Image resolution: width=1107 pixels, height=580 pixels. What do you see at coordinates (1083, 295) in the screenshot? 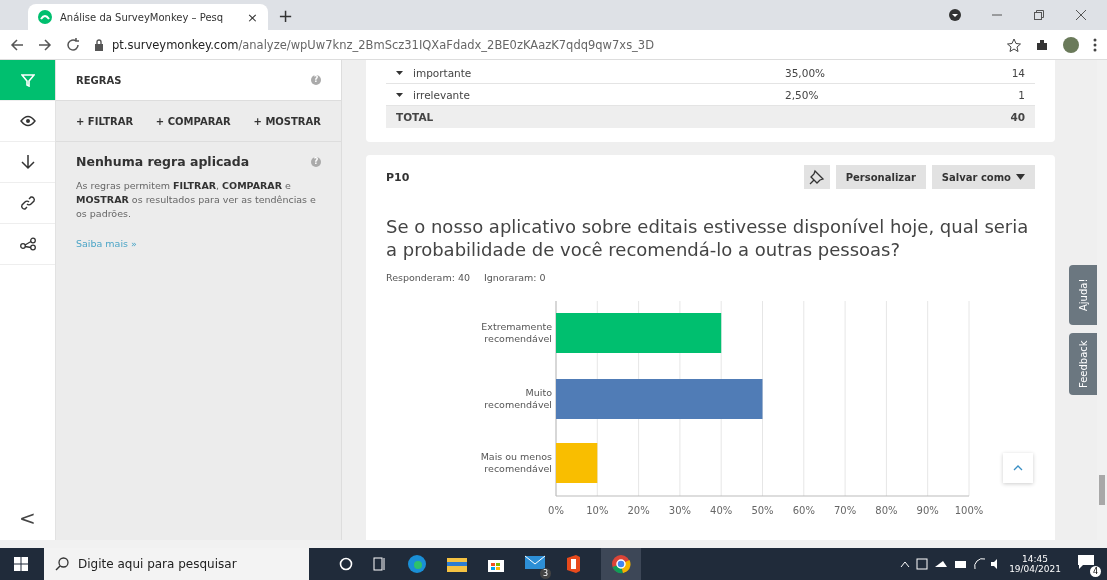
I see `help-tab: Ajuda!` at bounding box center [1083, 295].